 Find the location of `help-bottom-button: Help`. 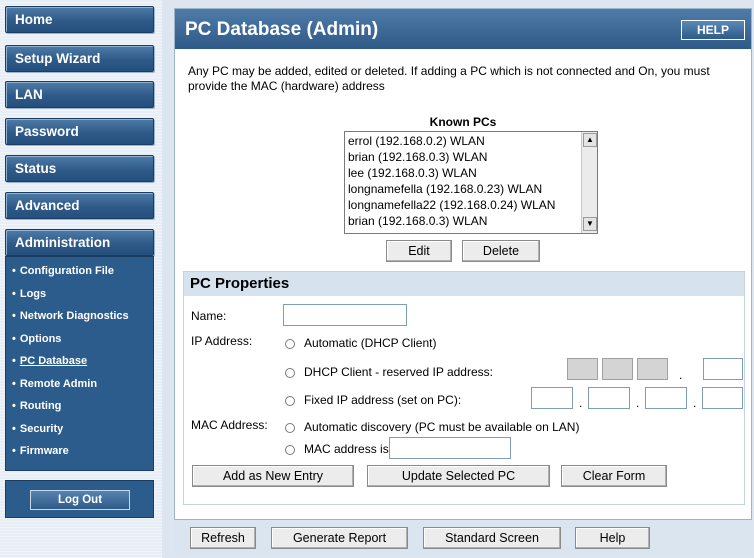

help-bottom-button: Help is located at coordinates (612, 538).